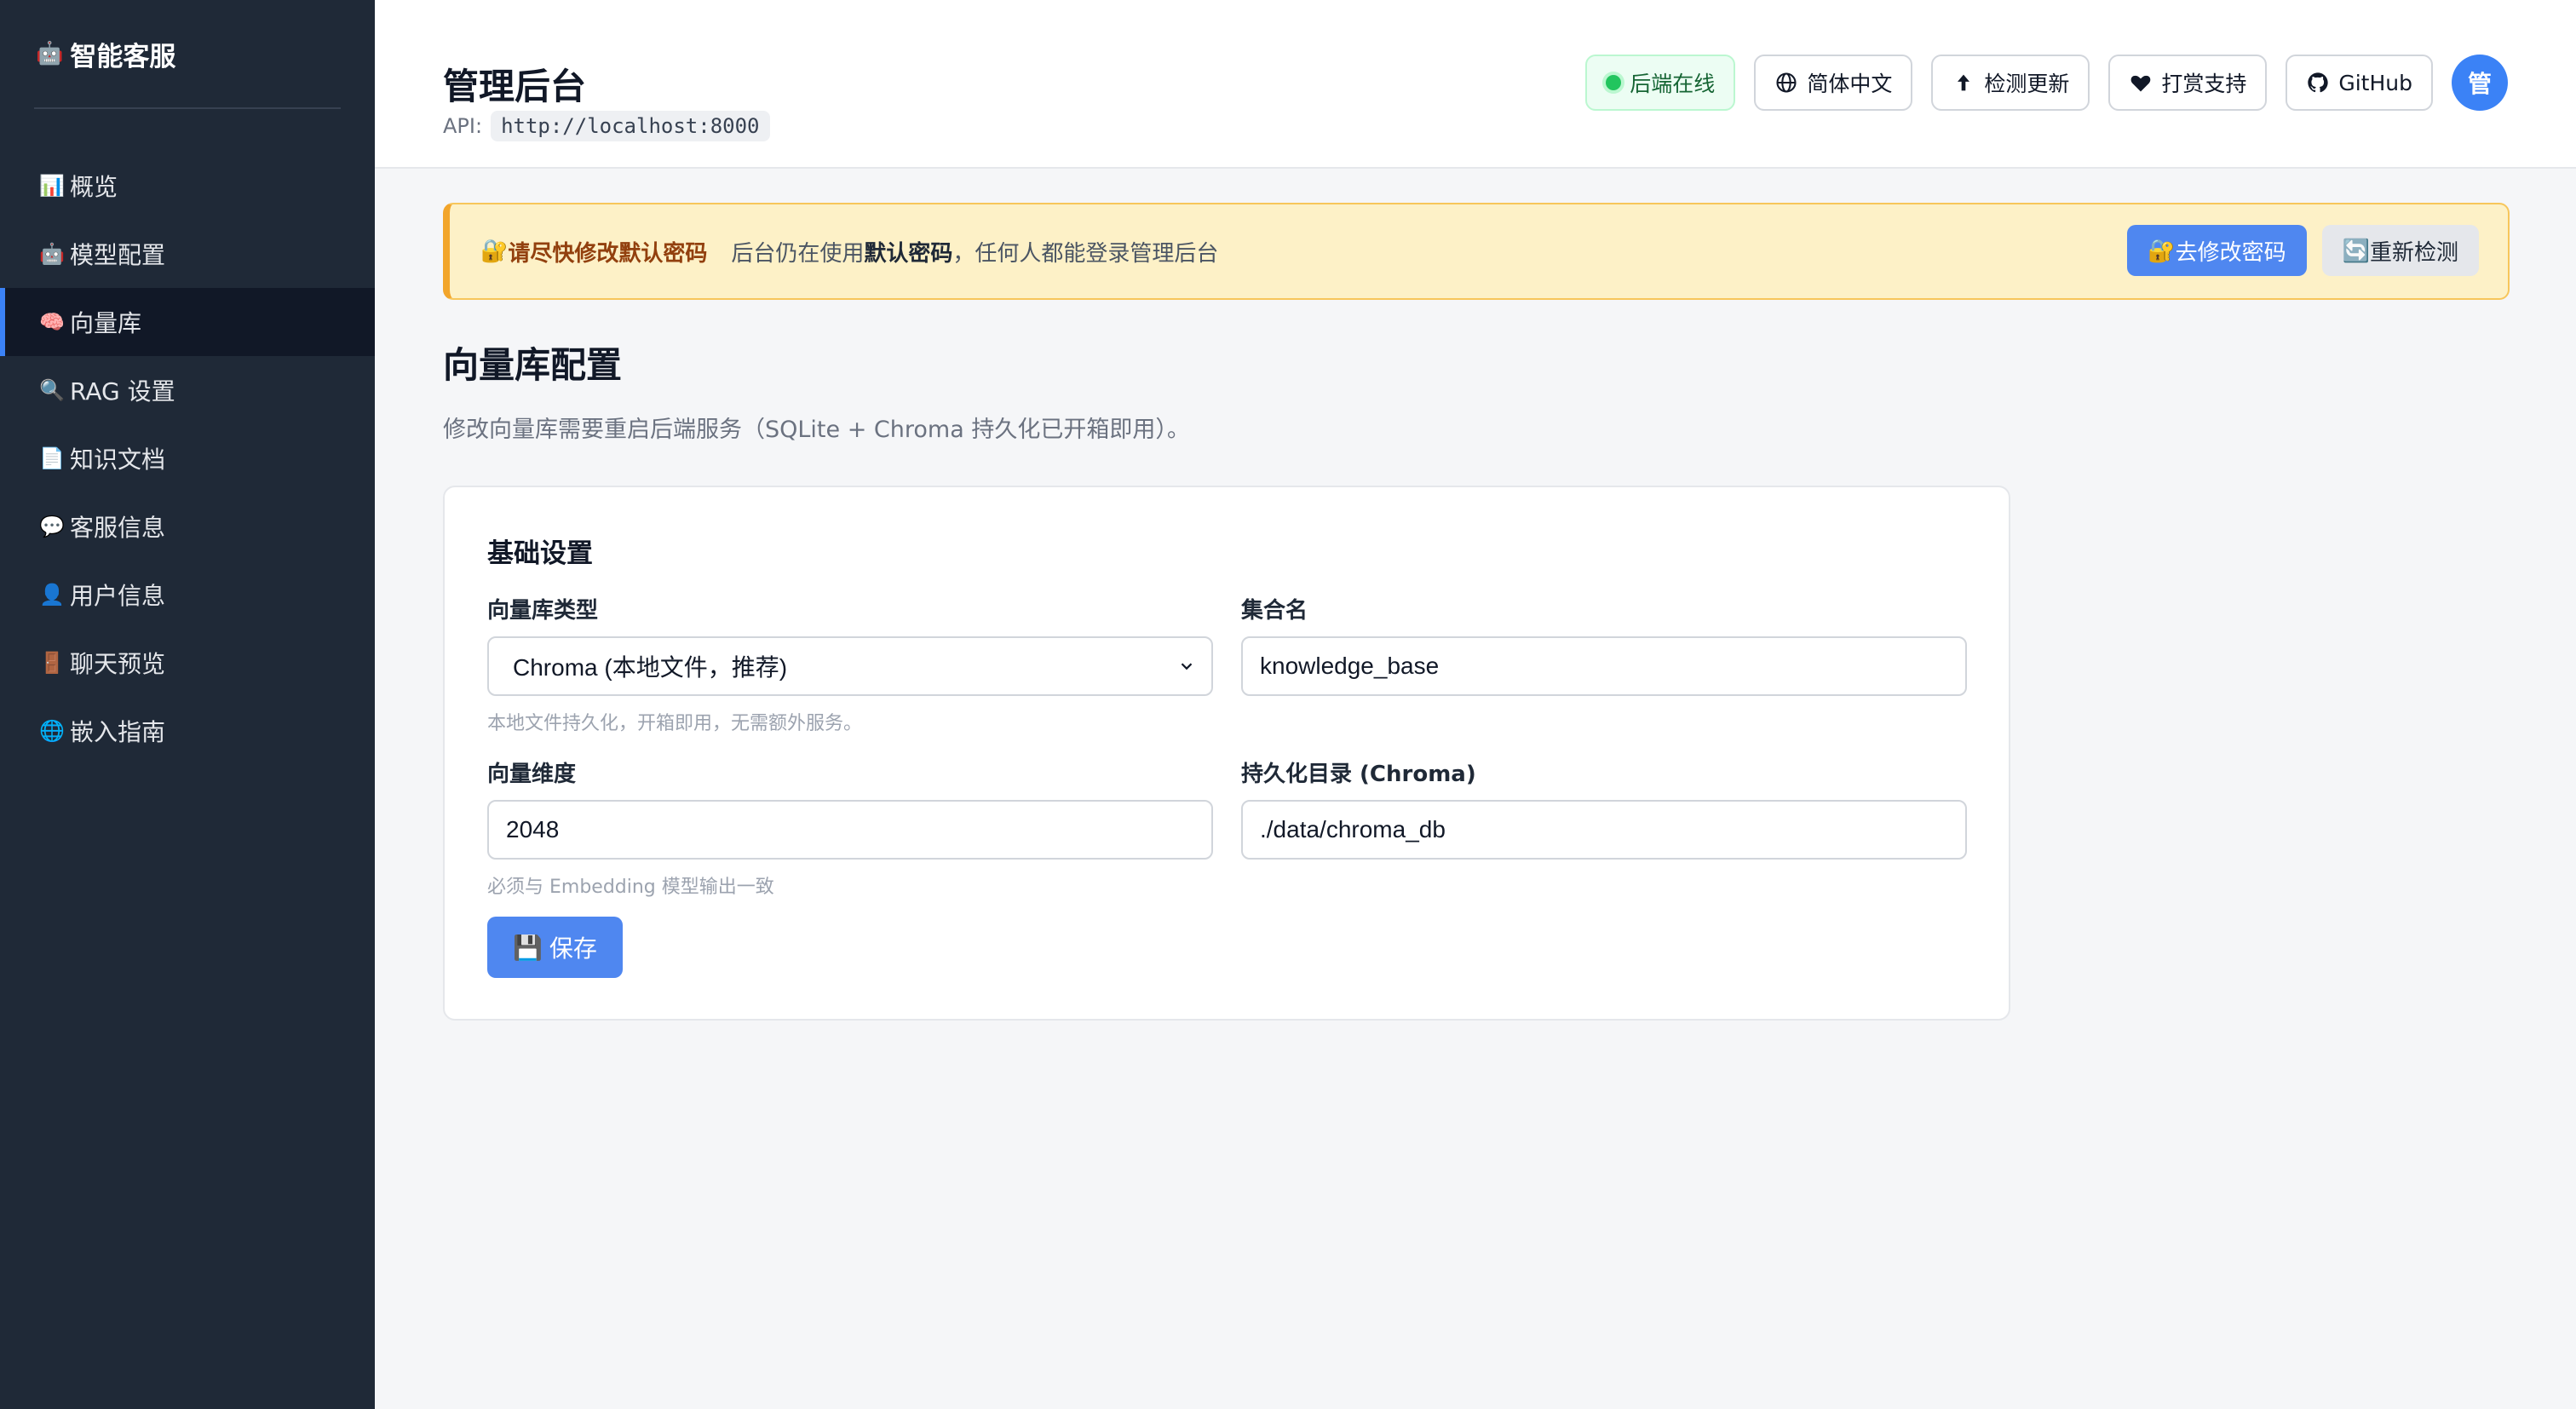 The image size is (2576, 1409). Describe the element at coordinates (573, 948) in the screenshot. I see `save-label: 保存` at that location.